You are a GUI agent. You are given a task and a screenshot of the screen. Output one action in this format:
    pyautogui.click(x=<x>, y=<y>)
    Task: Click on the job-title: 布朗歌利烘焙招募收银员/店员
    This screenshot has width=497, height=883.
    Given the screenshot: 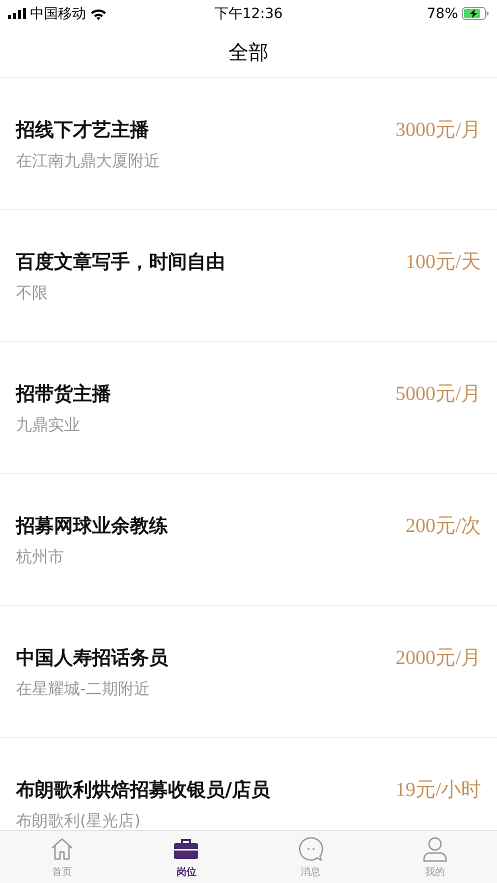 What is the action you would take?
    pyautogui.click(x=143, y=790)
    